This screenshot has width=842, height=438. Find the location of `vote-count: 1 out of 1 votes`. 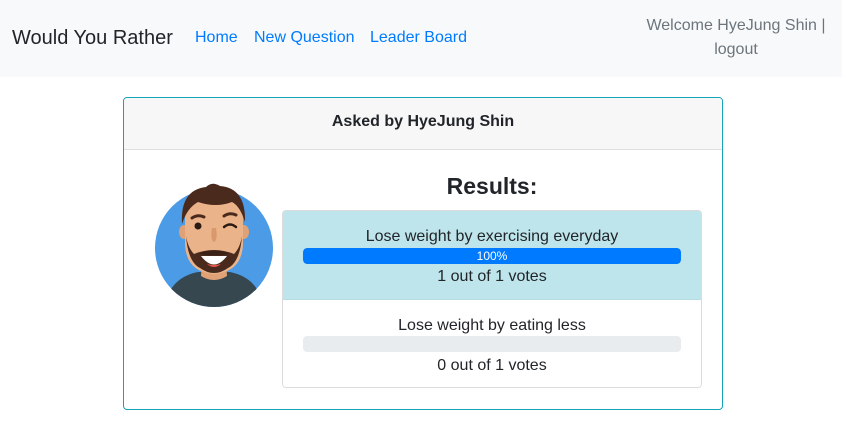

vote-count: 1 out of 1 votes is located at coordinates (492, 276).